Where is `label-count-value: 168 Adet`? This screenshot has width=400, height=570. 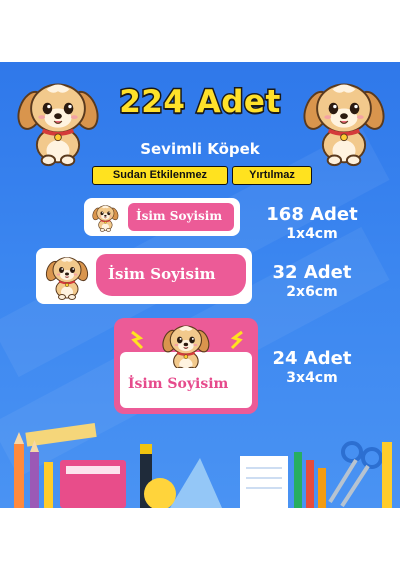
label-count-value: 168 Adet is located at coordinates (312, 214).